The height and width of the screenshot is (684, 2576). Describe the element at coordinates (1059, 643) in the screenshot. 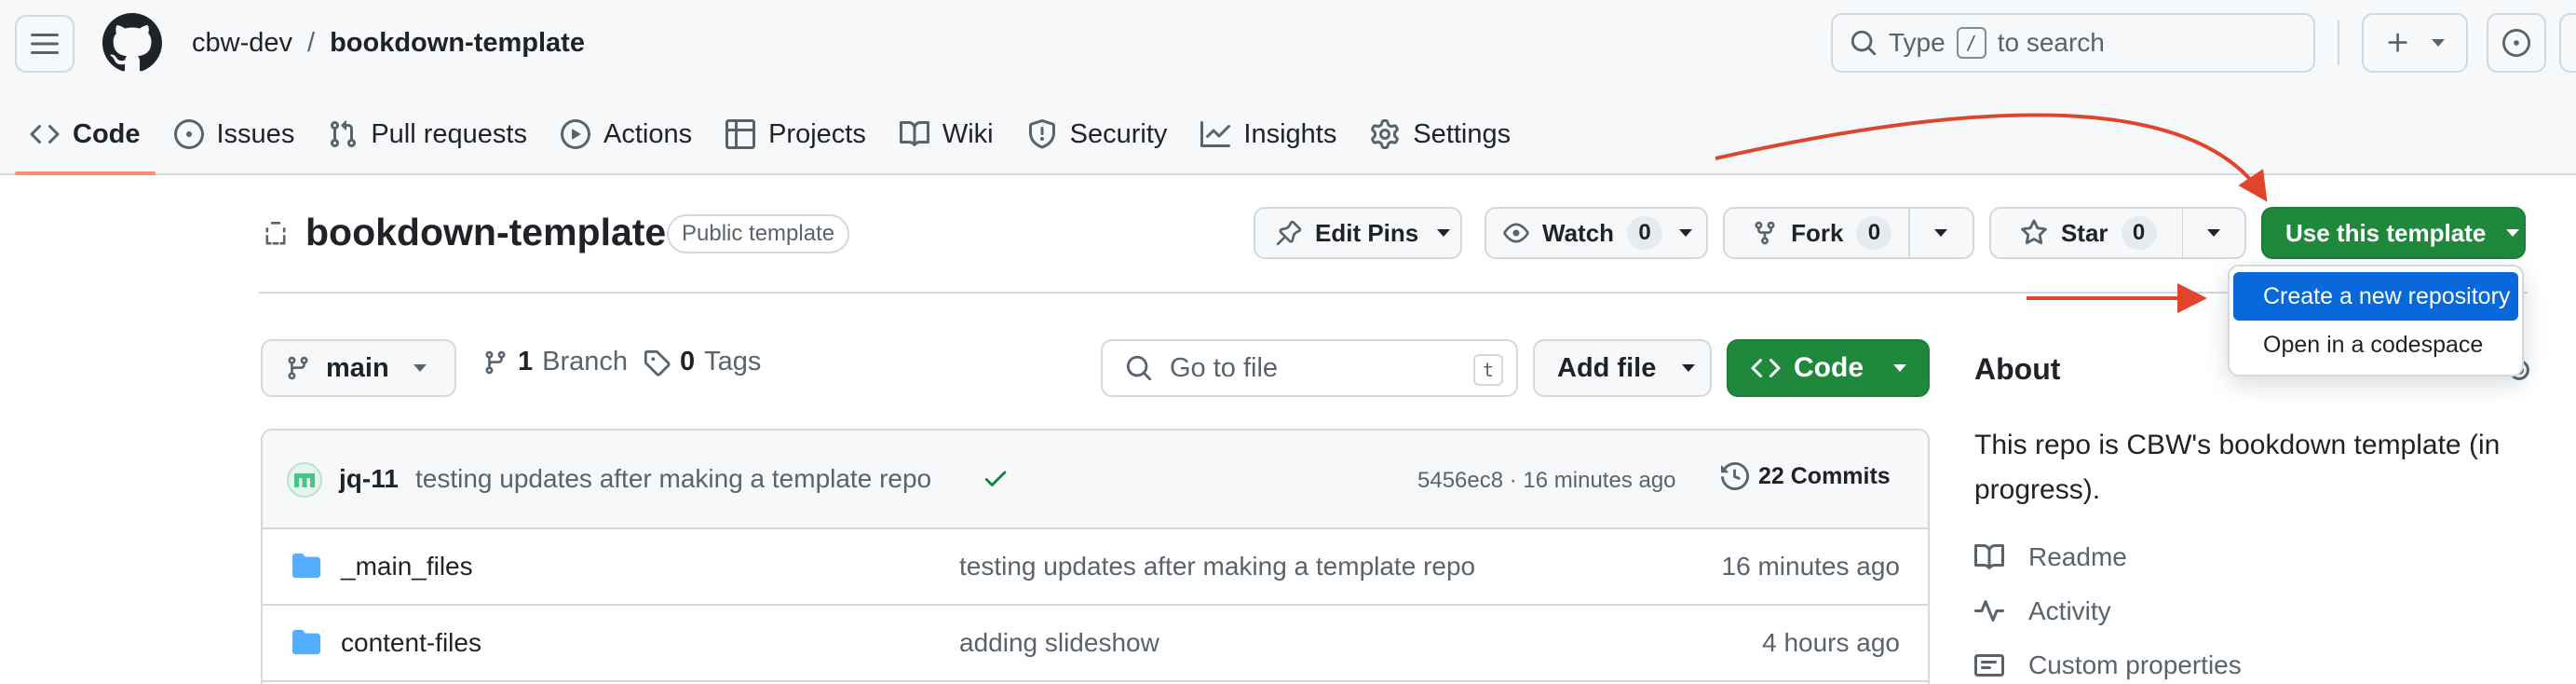

I see `file-commit-message-link: adding slideshow` at that location.